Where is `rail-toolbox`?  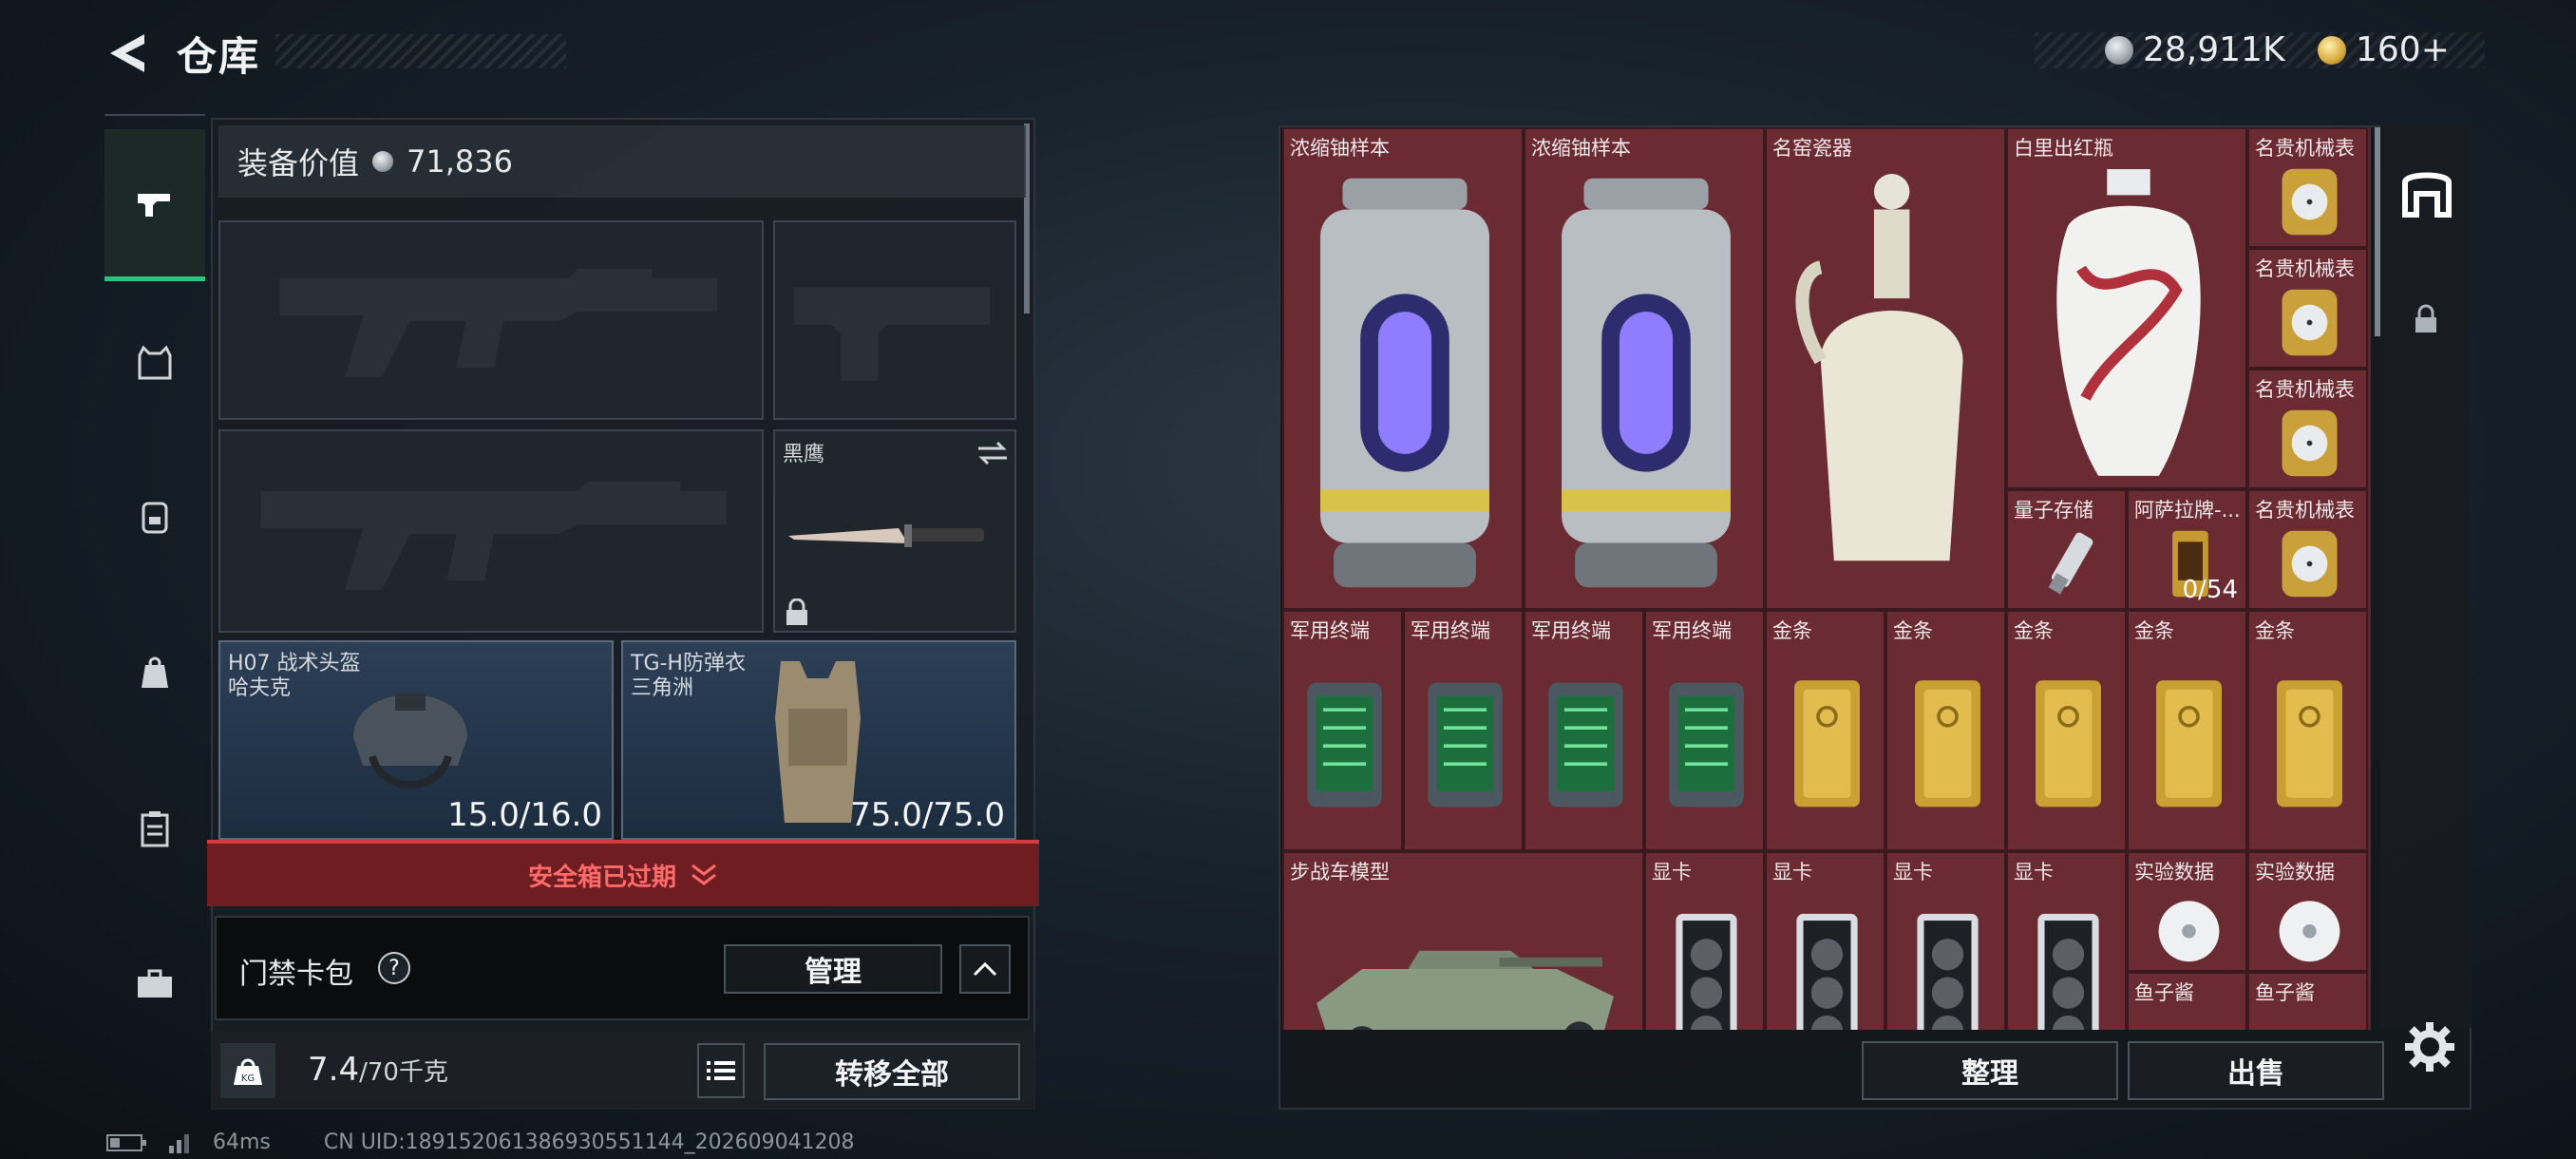
rail-toolbox is located at coordinates (154, 984).